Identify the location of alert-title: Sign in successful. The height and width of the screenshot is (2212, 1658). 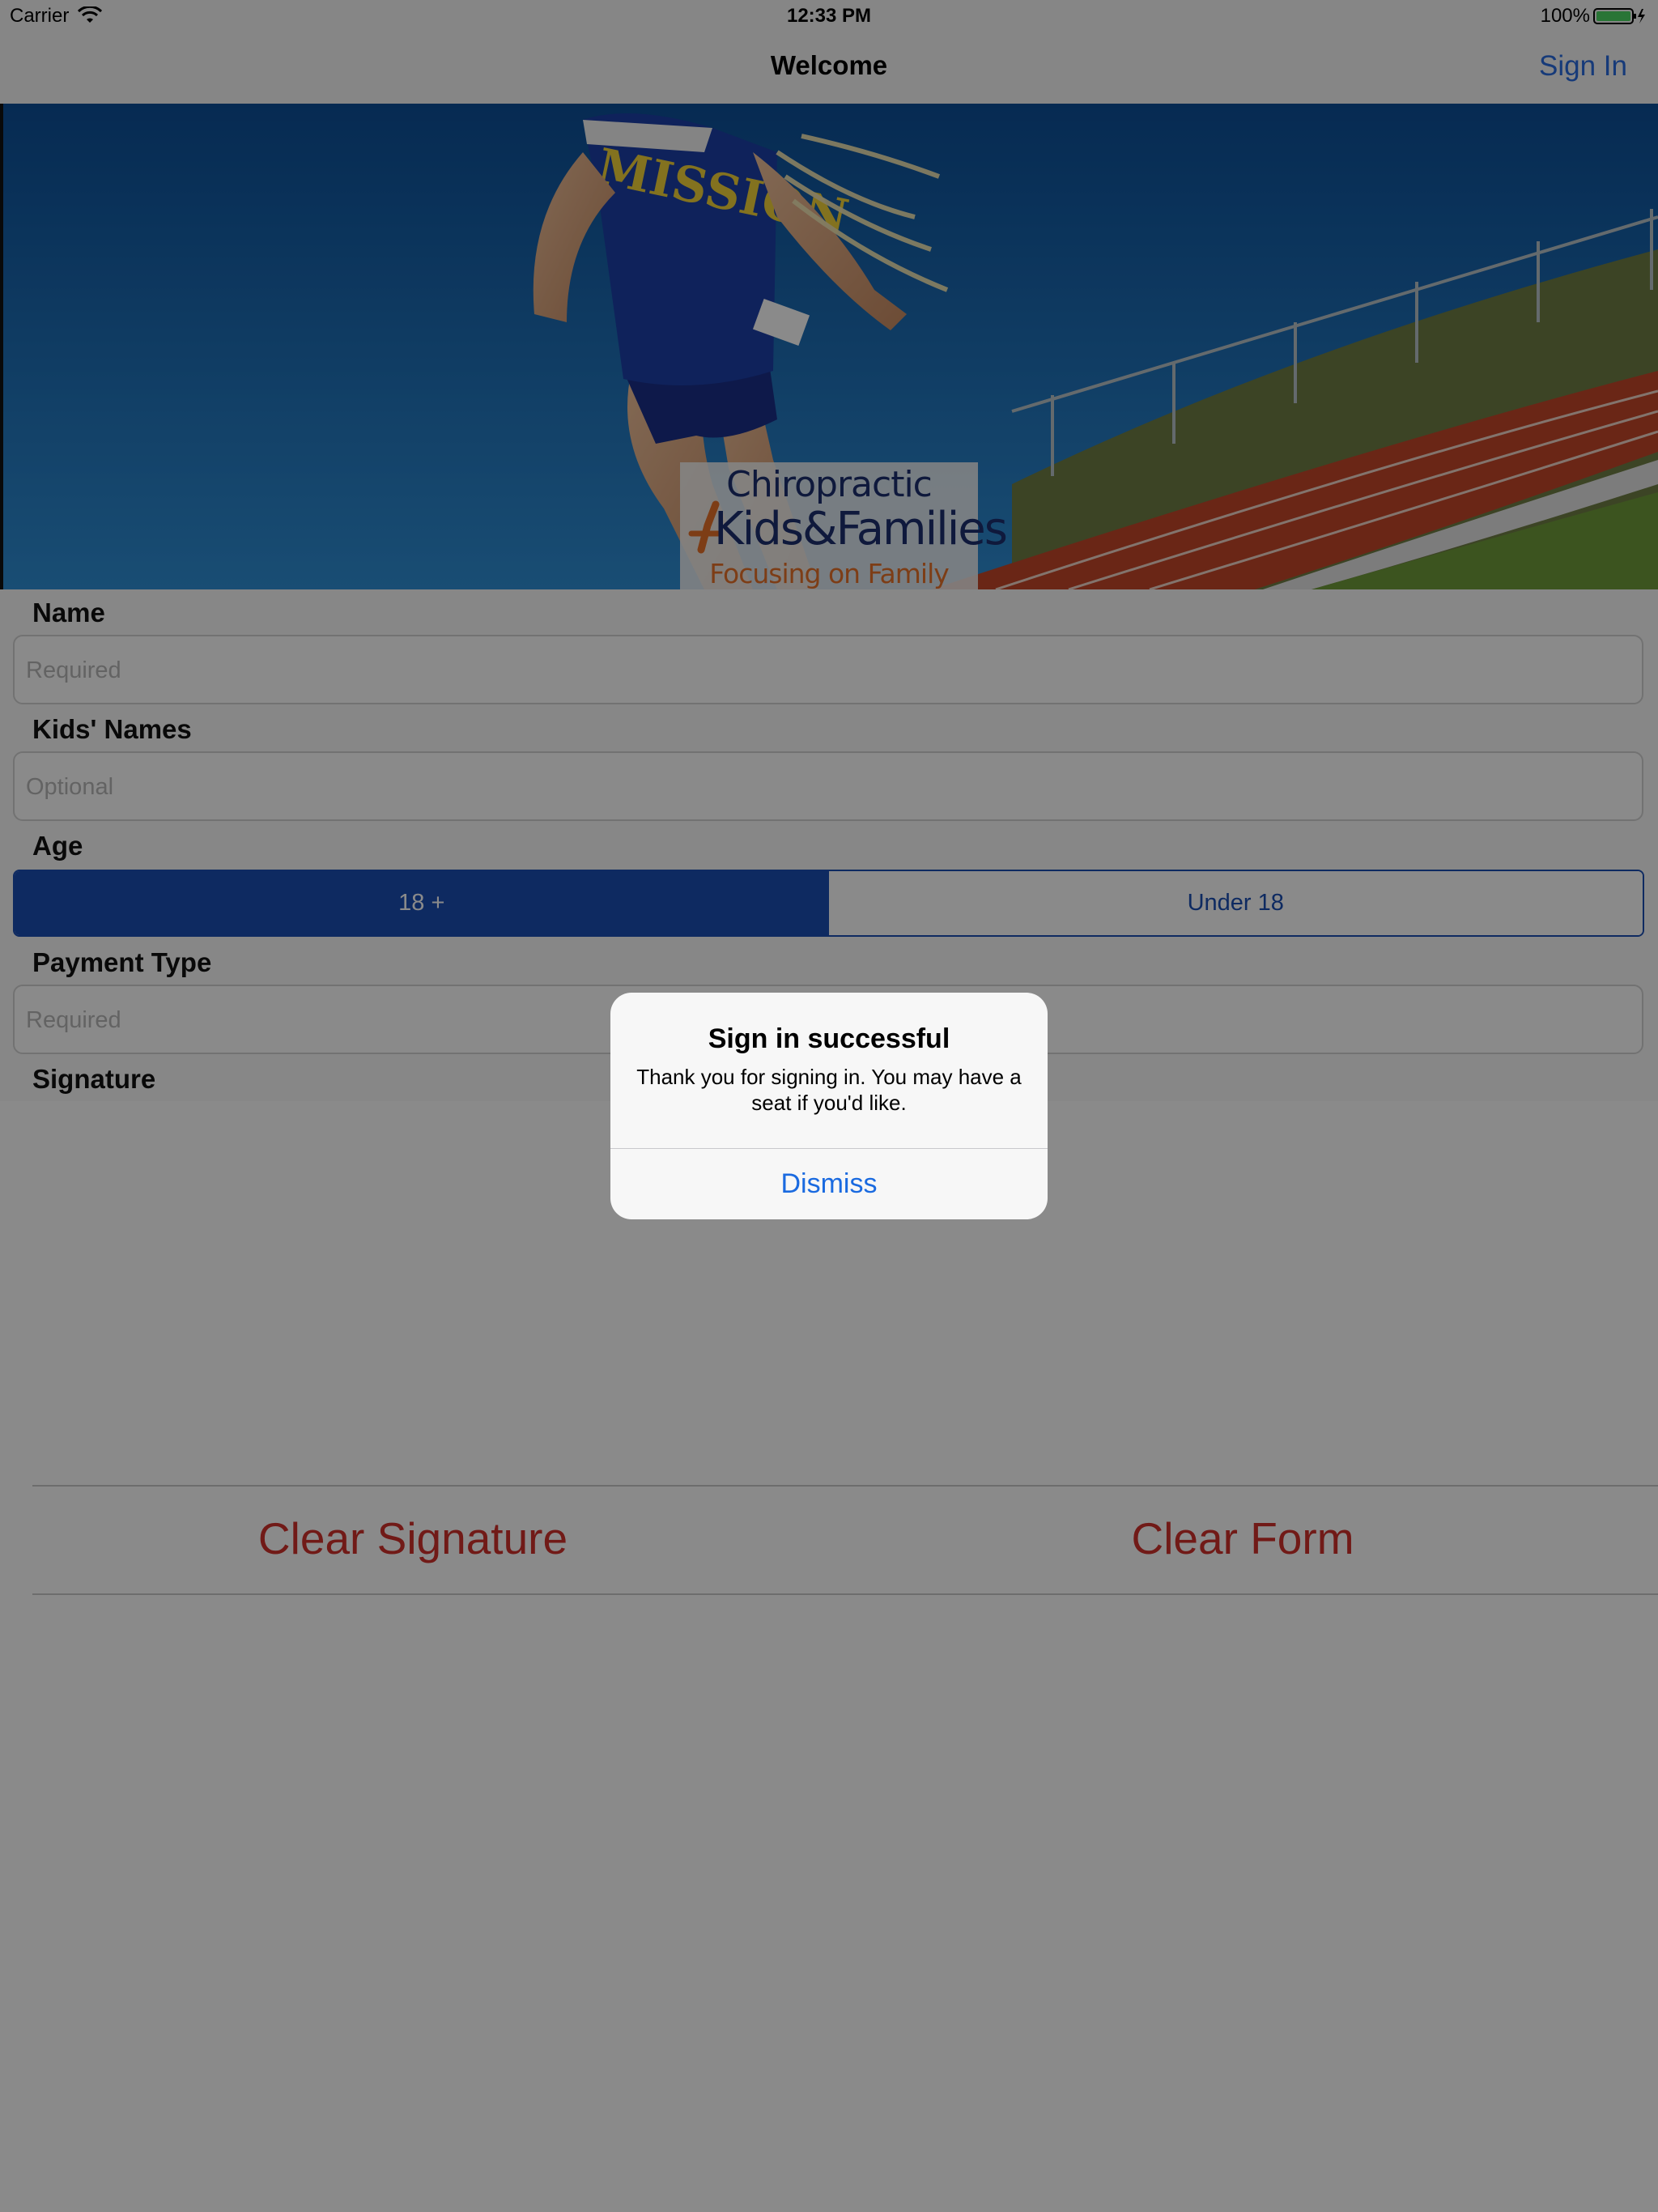
(829, 1038).